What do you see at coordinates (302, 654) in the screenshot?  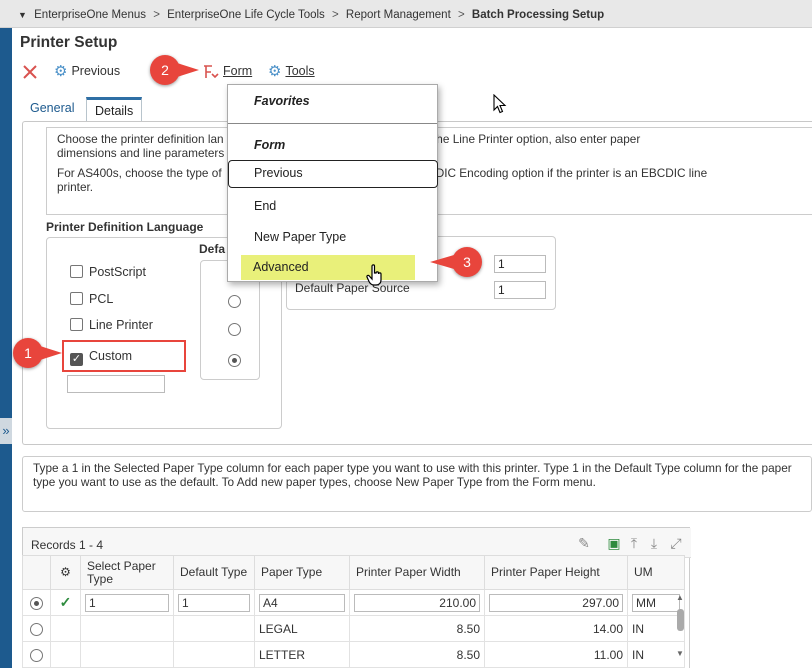 I see `paper-type-cell: LETTER` at bounding box center [302, 654].